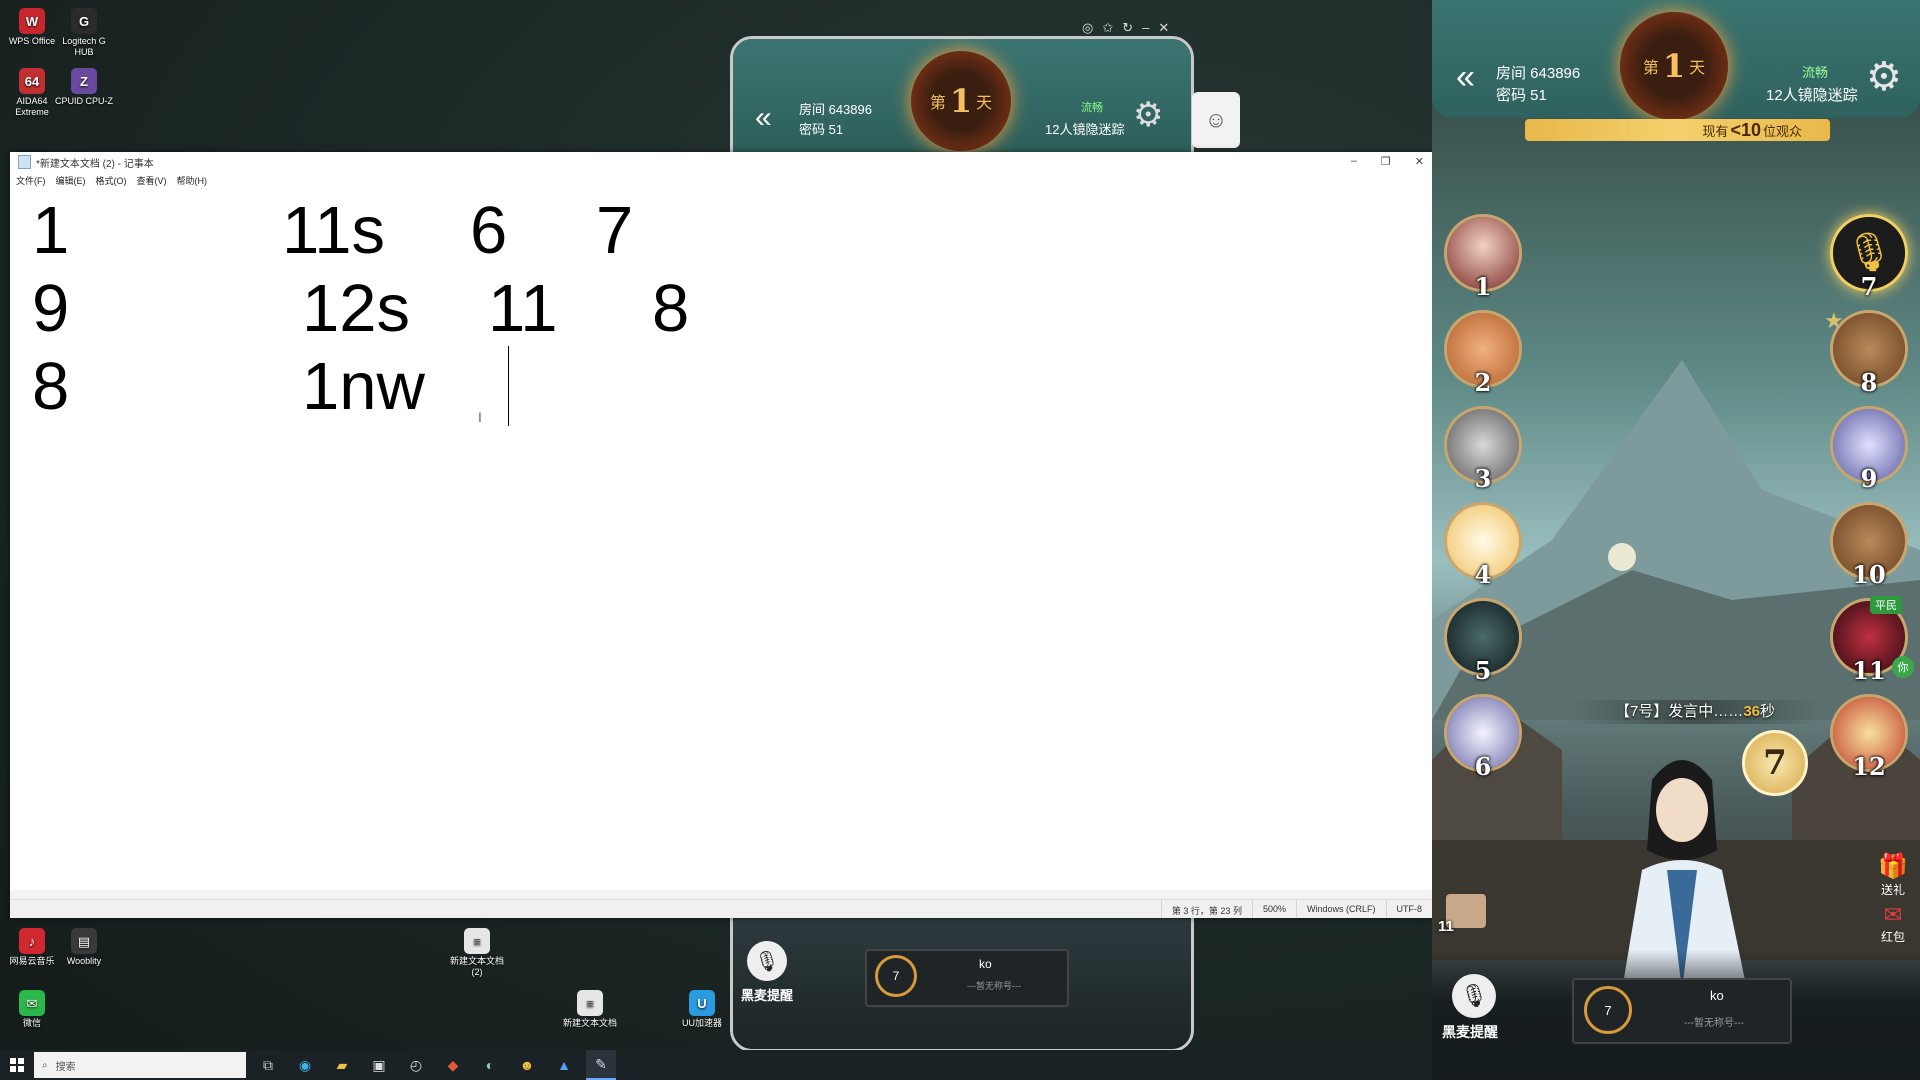 The height and width of the screenshot is (1080, 1920). What do you see at coordinates (17, 1065) in the screenshot?
I see `start-button` at bounding box center [17, 1065].